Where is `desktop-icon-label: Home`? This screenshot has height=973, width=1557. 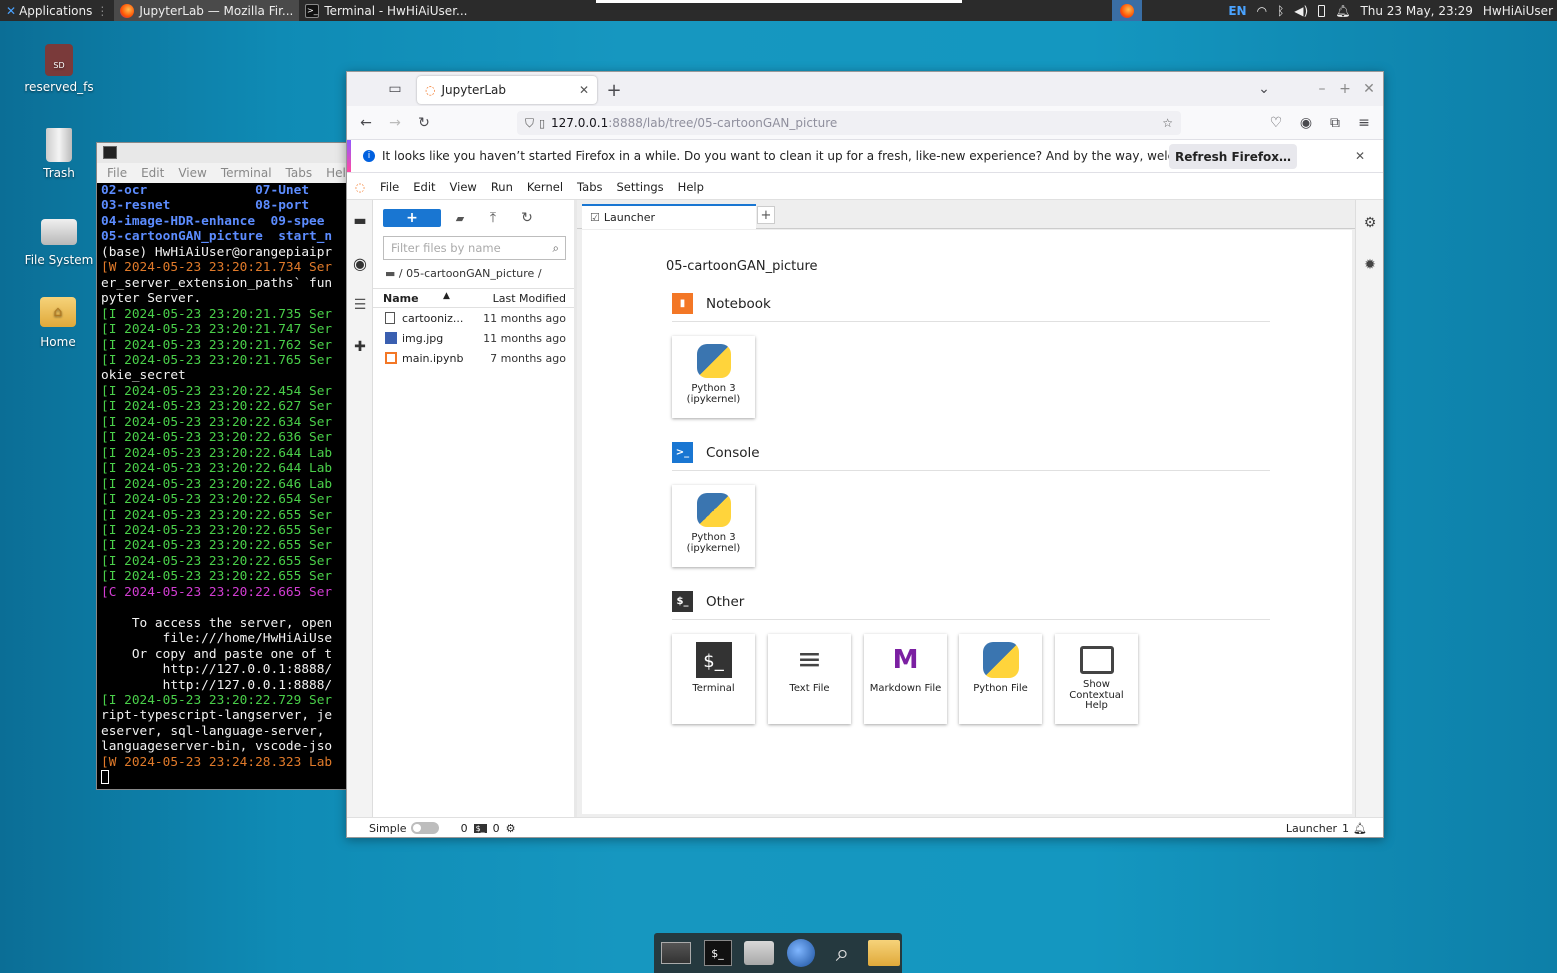 desktop-icon-label: Home is located at coordinates (58, 342).